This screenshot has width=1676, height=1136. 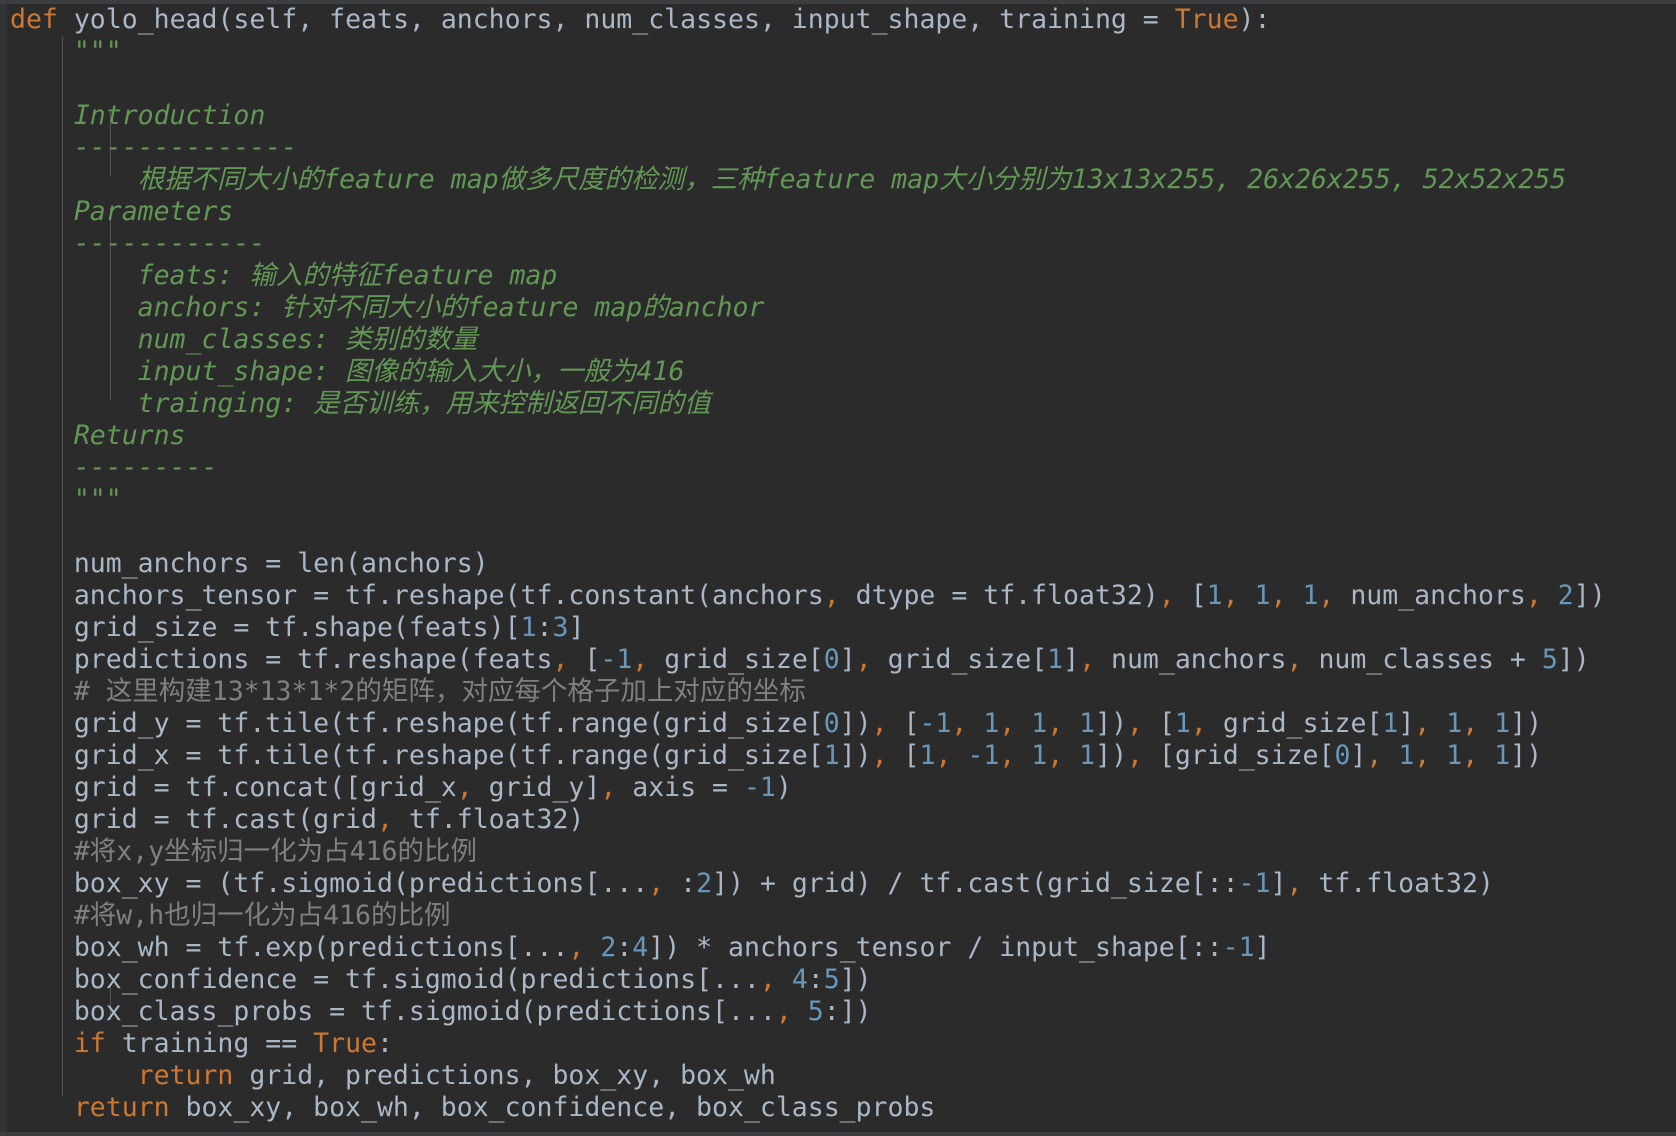 I want to click on code-line-docstring-open: """, so click(x=66, y=51).